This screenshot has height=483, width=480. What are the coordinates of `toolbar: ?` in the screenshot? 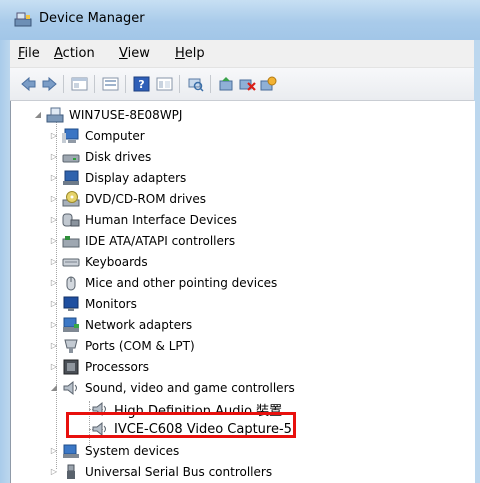 It's located at (242, 84).